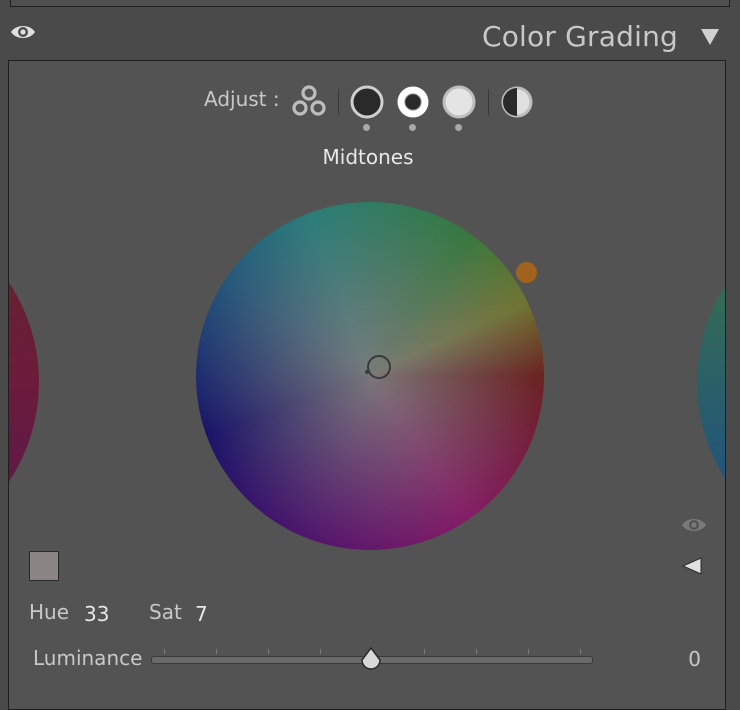 The image size is (740, 710). What do you see at coordinates (367, 372) in the screenshot?
I see `saturation-handle-dot` at bounding box center [367, 372].